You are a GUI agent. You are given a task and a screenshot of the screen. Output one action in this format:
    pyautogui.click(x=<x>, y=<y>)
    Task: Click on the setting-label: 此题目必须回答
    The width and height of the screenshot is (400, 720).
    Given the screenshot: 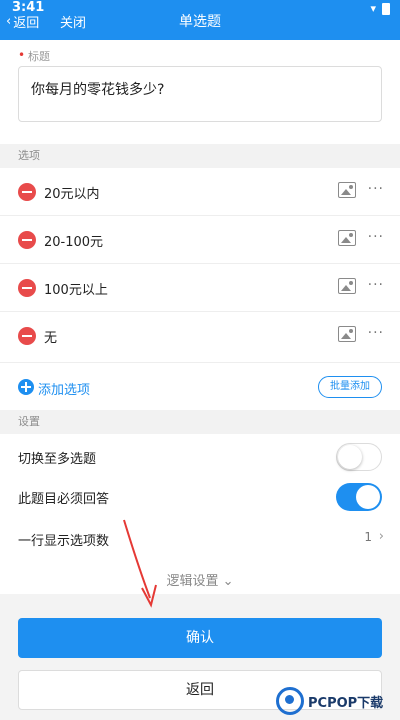 What is the action you would take?
    pyautogui.click(x=64, y=499)
    